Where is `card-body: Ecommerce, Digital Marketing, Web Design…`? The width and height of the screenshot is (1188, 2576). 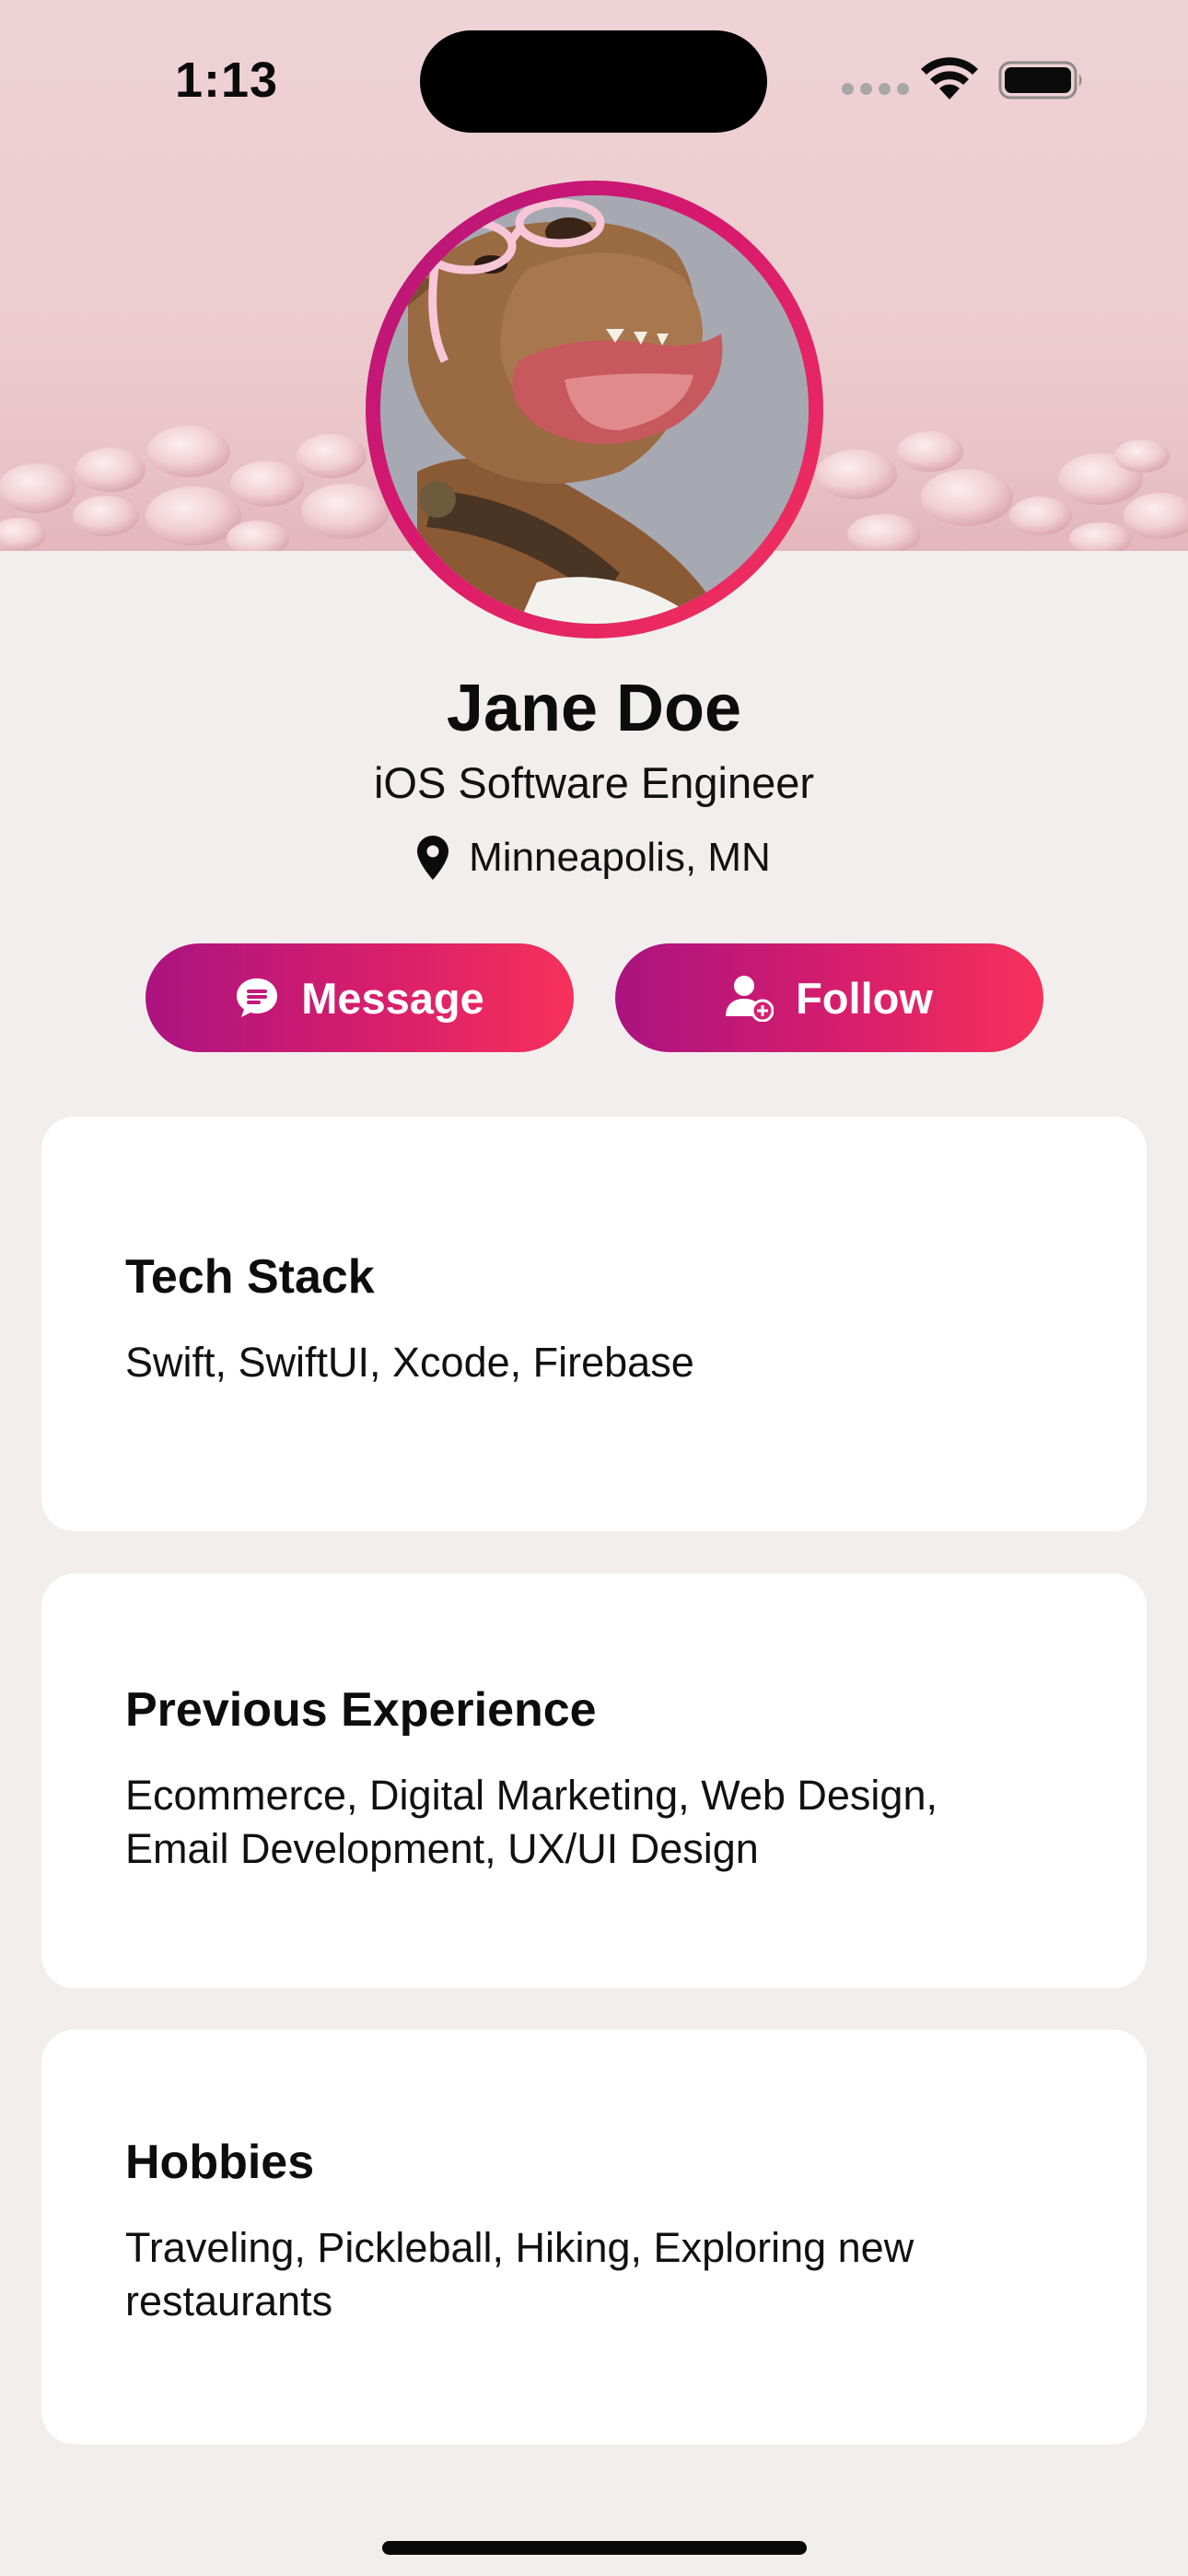
card-body: Ecommerce, Digital Marketing, Web Design… is located at coordinates (531, 1822).